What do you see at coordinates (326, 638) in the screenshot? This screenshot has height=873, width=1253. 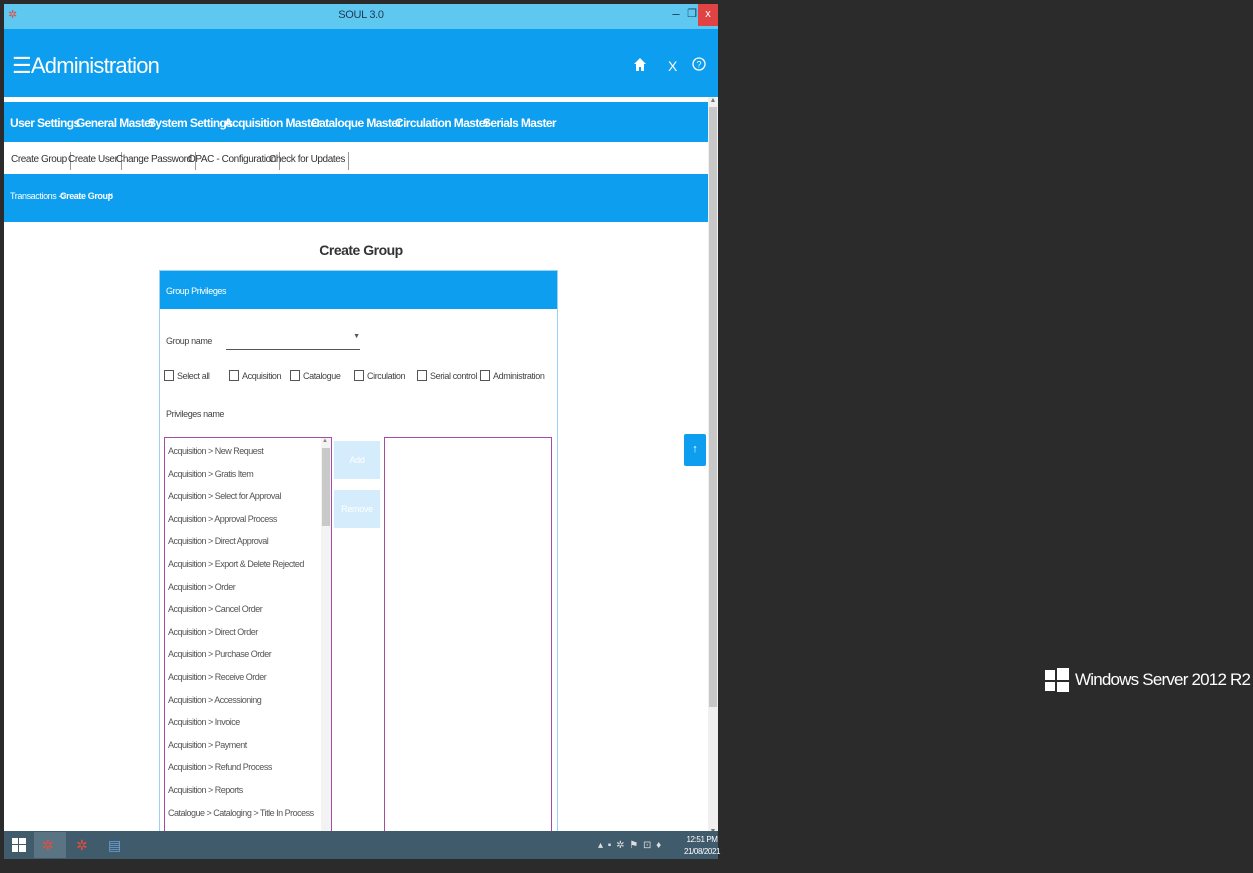 I see `list-scrollbar: ▲` at bounding box center [326, 638].